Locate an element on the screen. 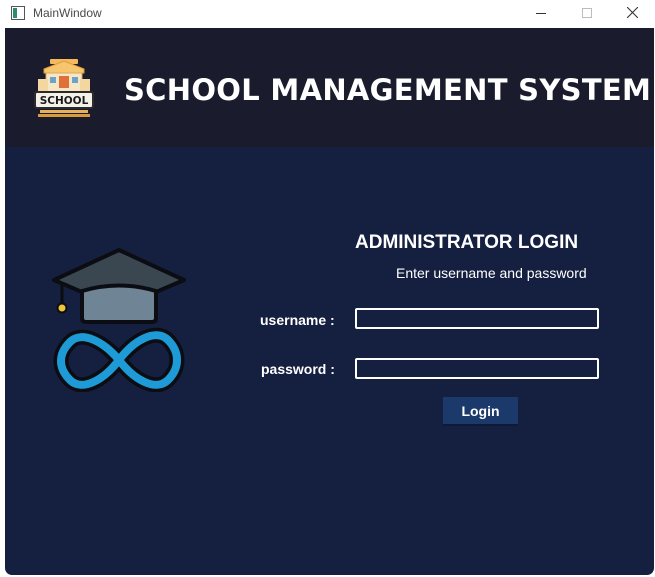  school-building-icon: SCHOOL is located at coordinates (64, 91).